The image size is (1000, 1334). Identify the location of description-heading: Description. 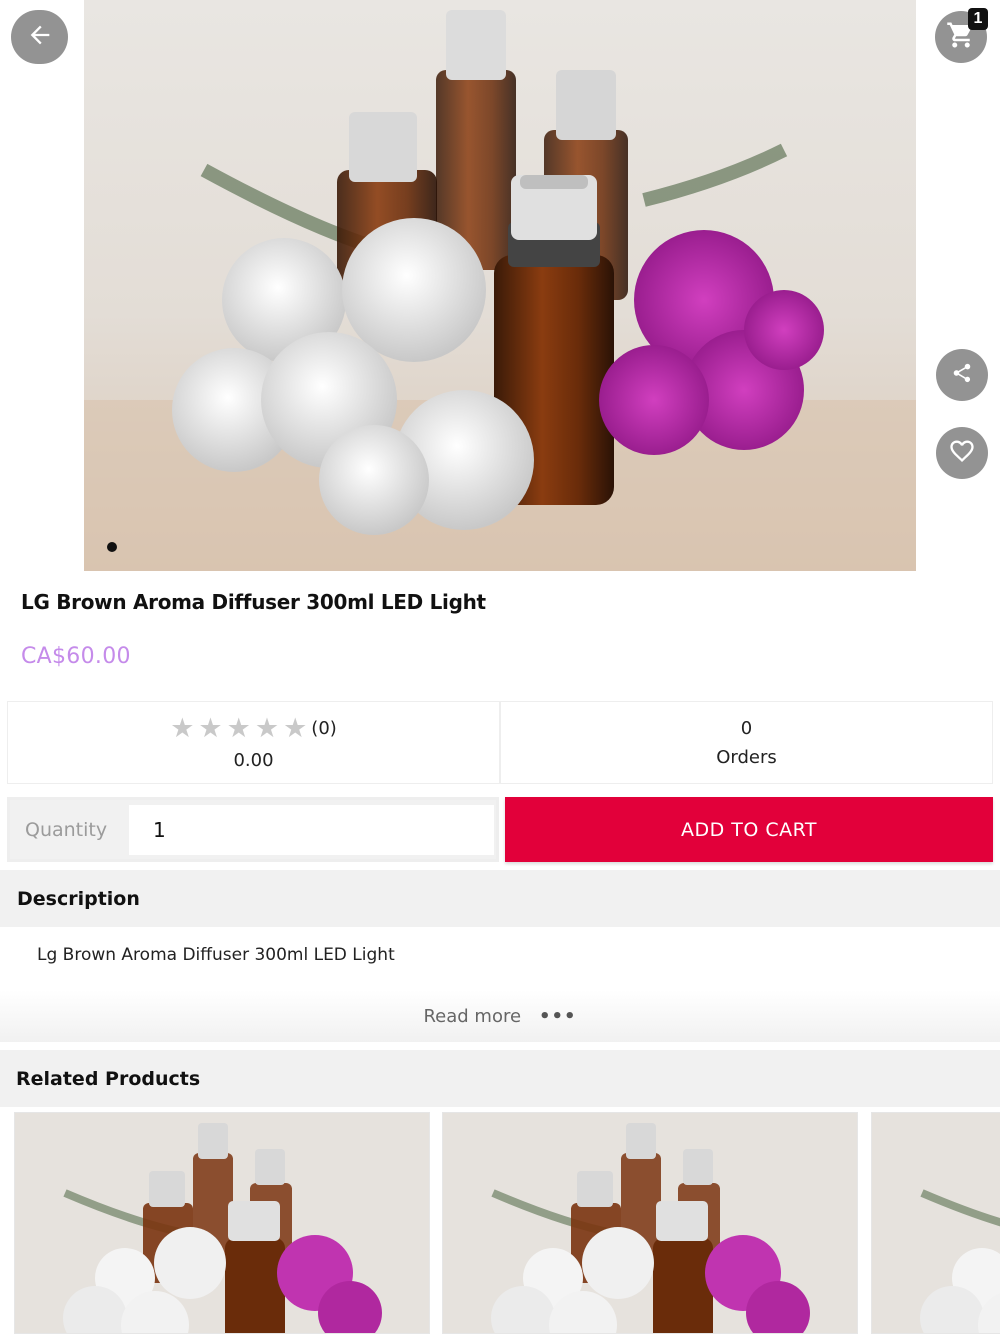
(500, 898).